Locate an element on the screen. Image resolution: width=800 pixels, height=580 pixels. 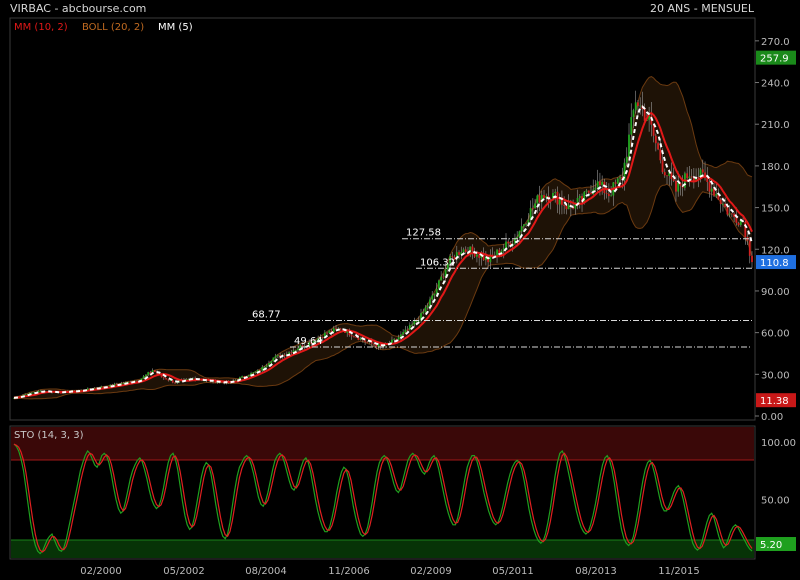
level-label: 68.77 is located at coordinates (266, 314).